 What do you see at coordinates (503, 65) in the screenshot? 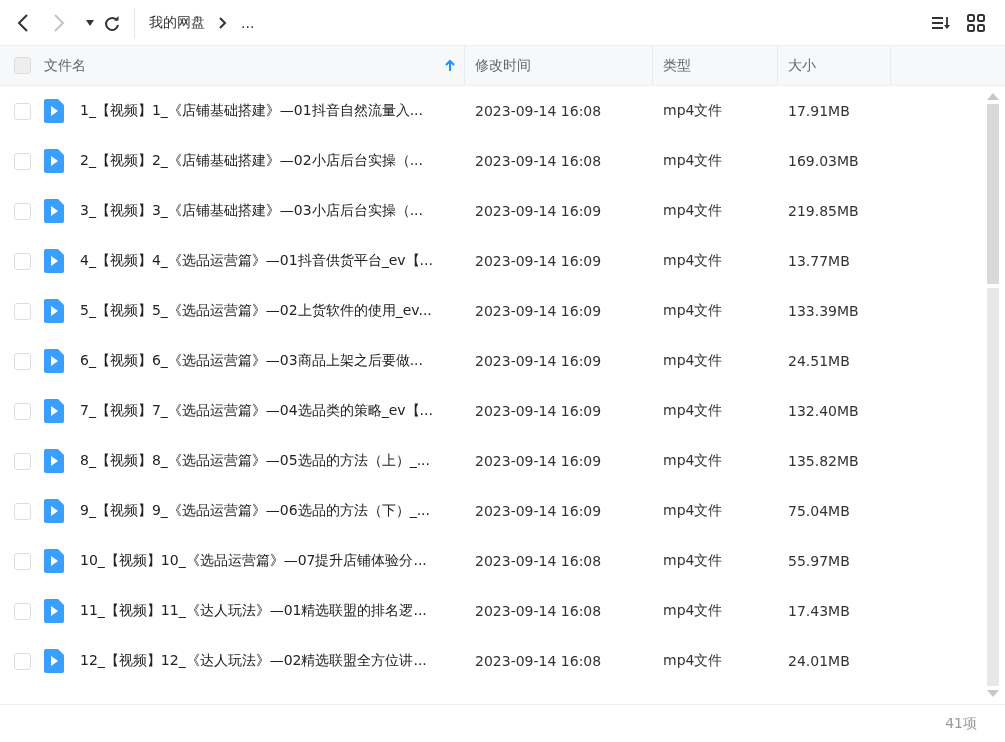
I see `column-header: 修改时间` at bounding box center [503, 65].